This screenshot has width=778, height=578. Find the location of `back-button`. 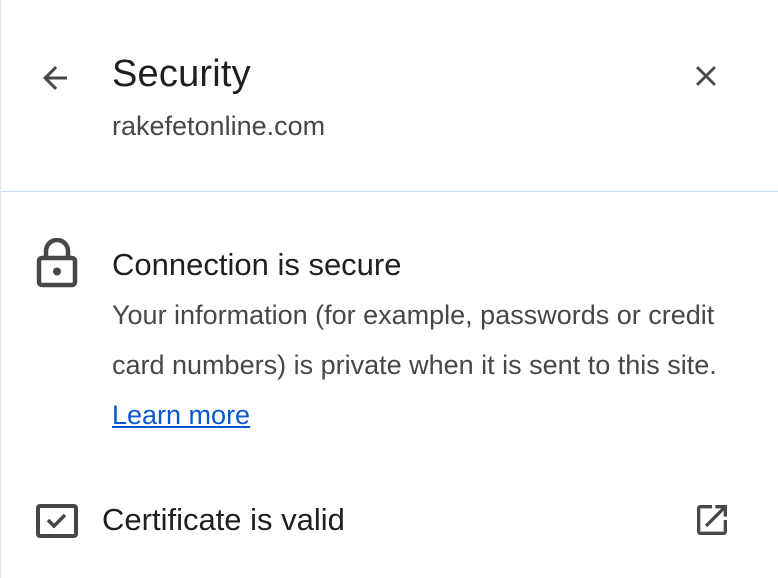

back-button is located at coordinates (55, 78).